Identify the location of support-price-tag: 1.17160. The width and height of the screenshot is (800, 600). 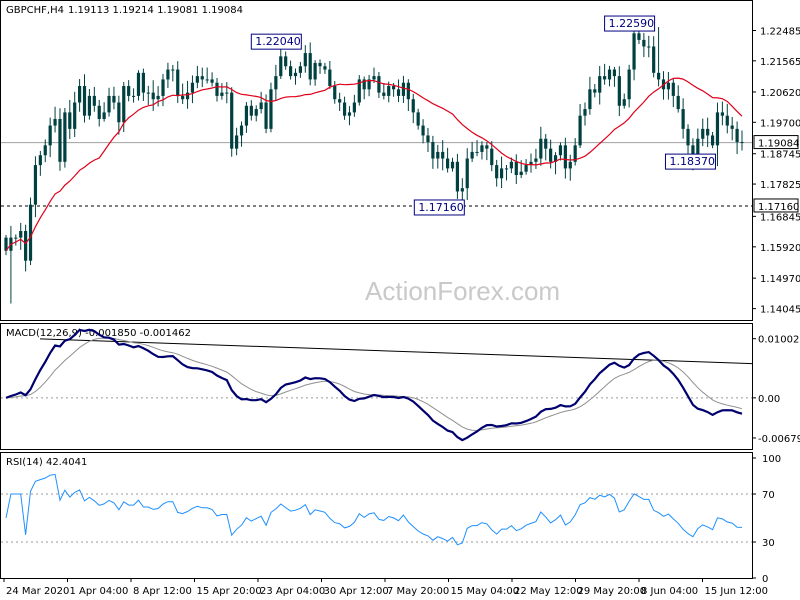
(776, 205).